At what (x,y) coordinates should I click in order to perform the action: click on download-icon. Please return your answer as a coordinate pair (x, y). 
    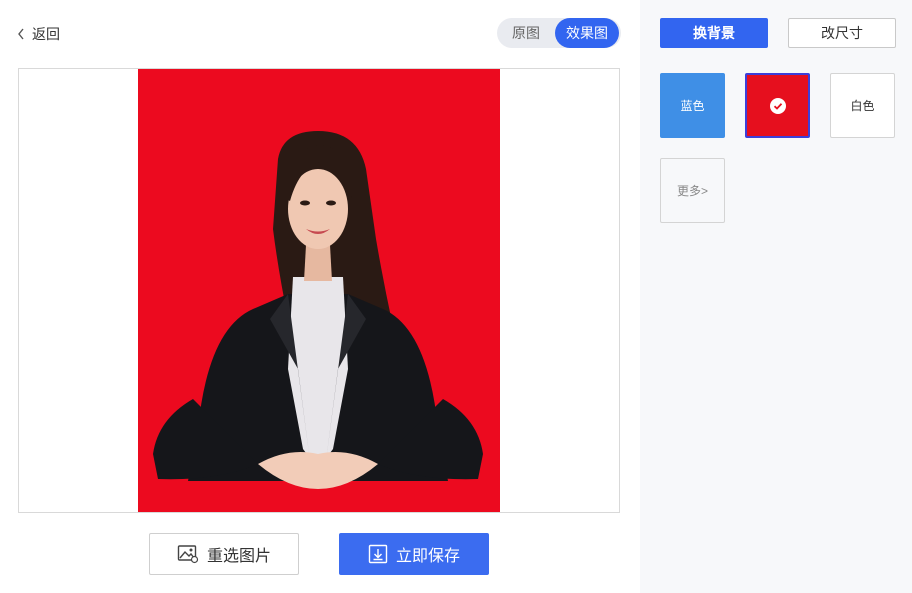
    Looking at the image, I should click on (378, 554).